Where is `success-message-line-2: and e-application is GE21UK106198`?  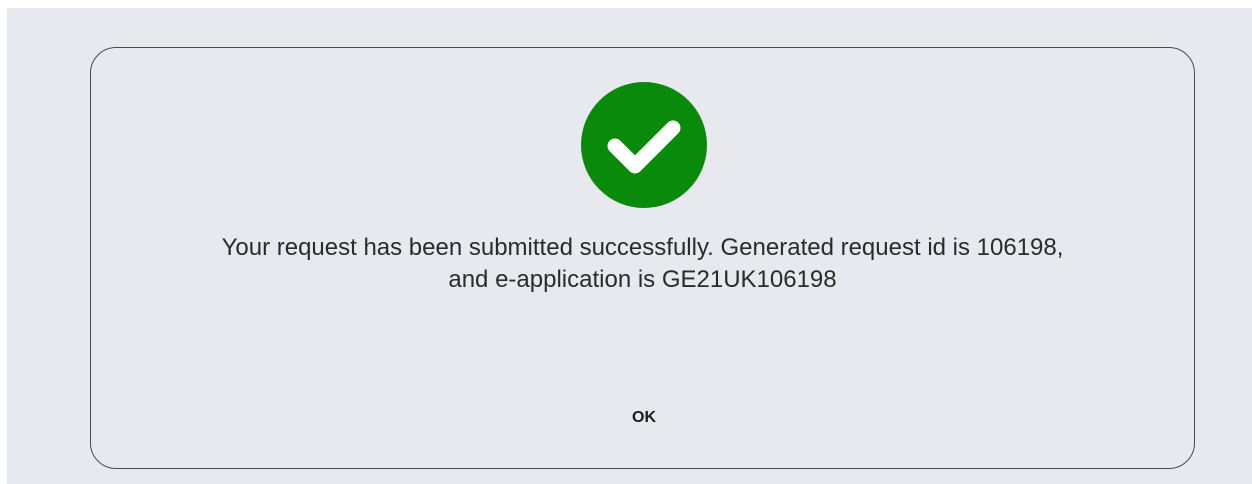
success-message-line-2: and e-application is GE21UK106198 is located at coordinates (642, 279).